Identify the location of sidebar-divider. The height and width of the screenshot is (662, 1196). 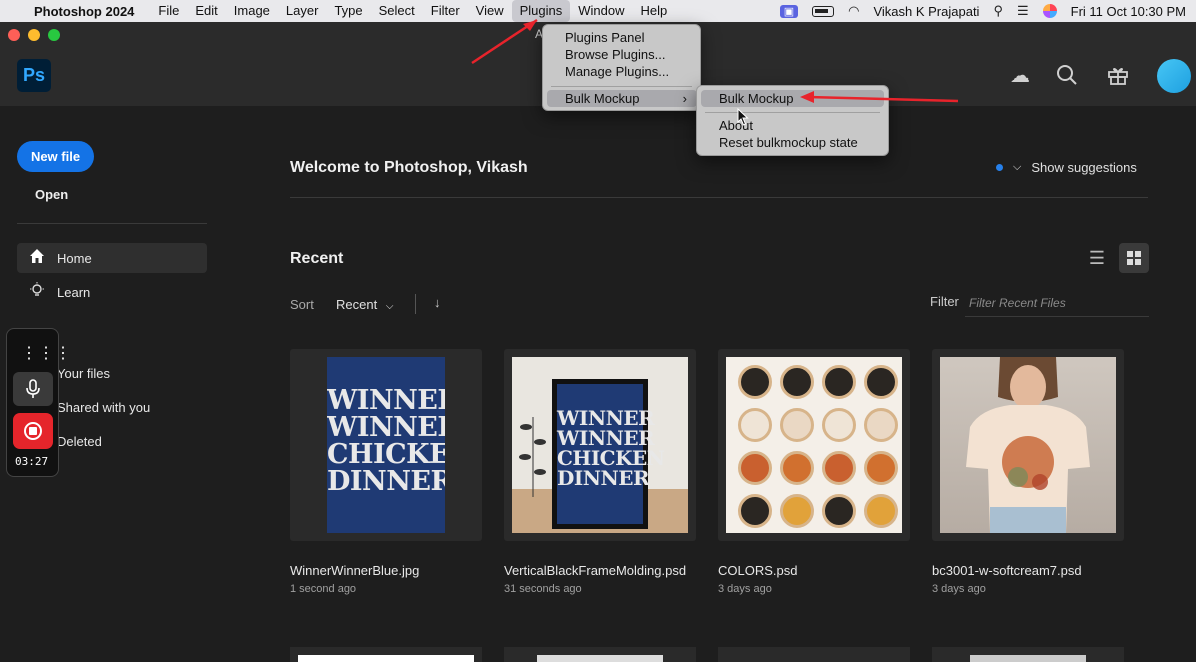
(112, 223).